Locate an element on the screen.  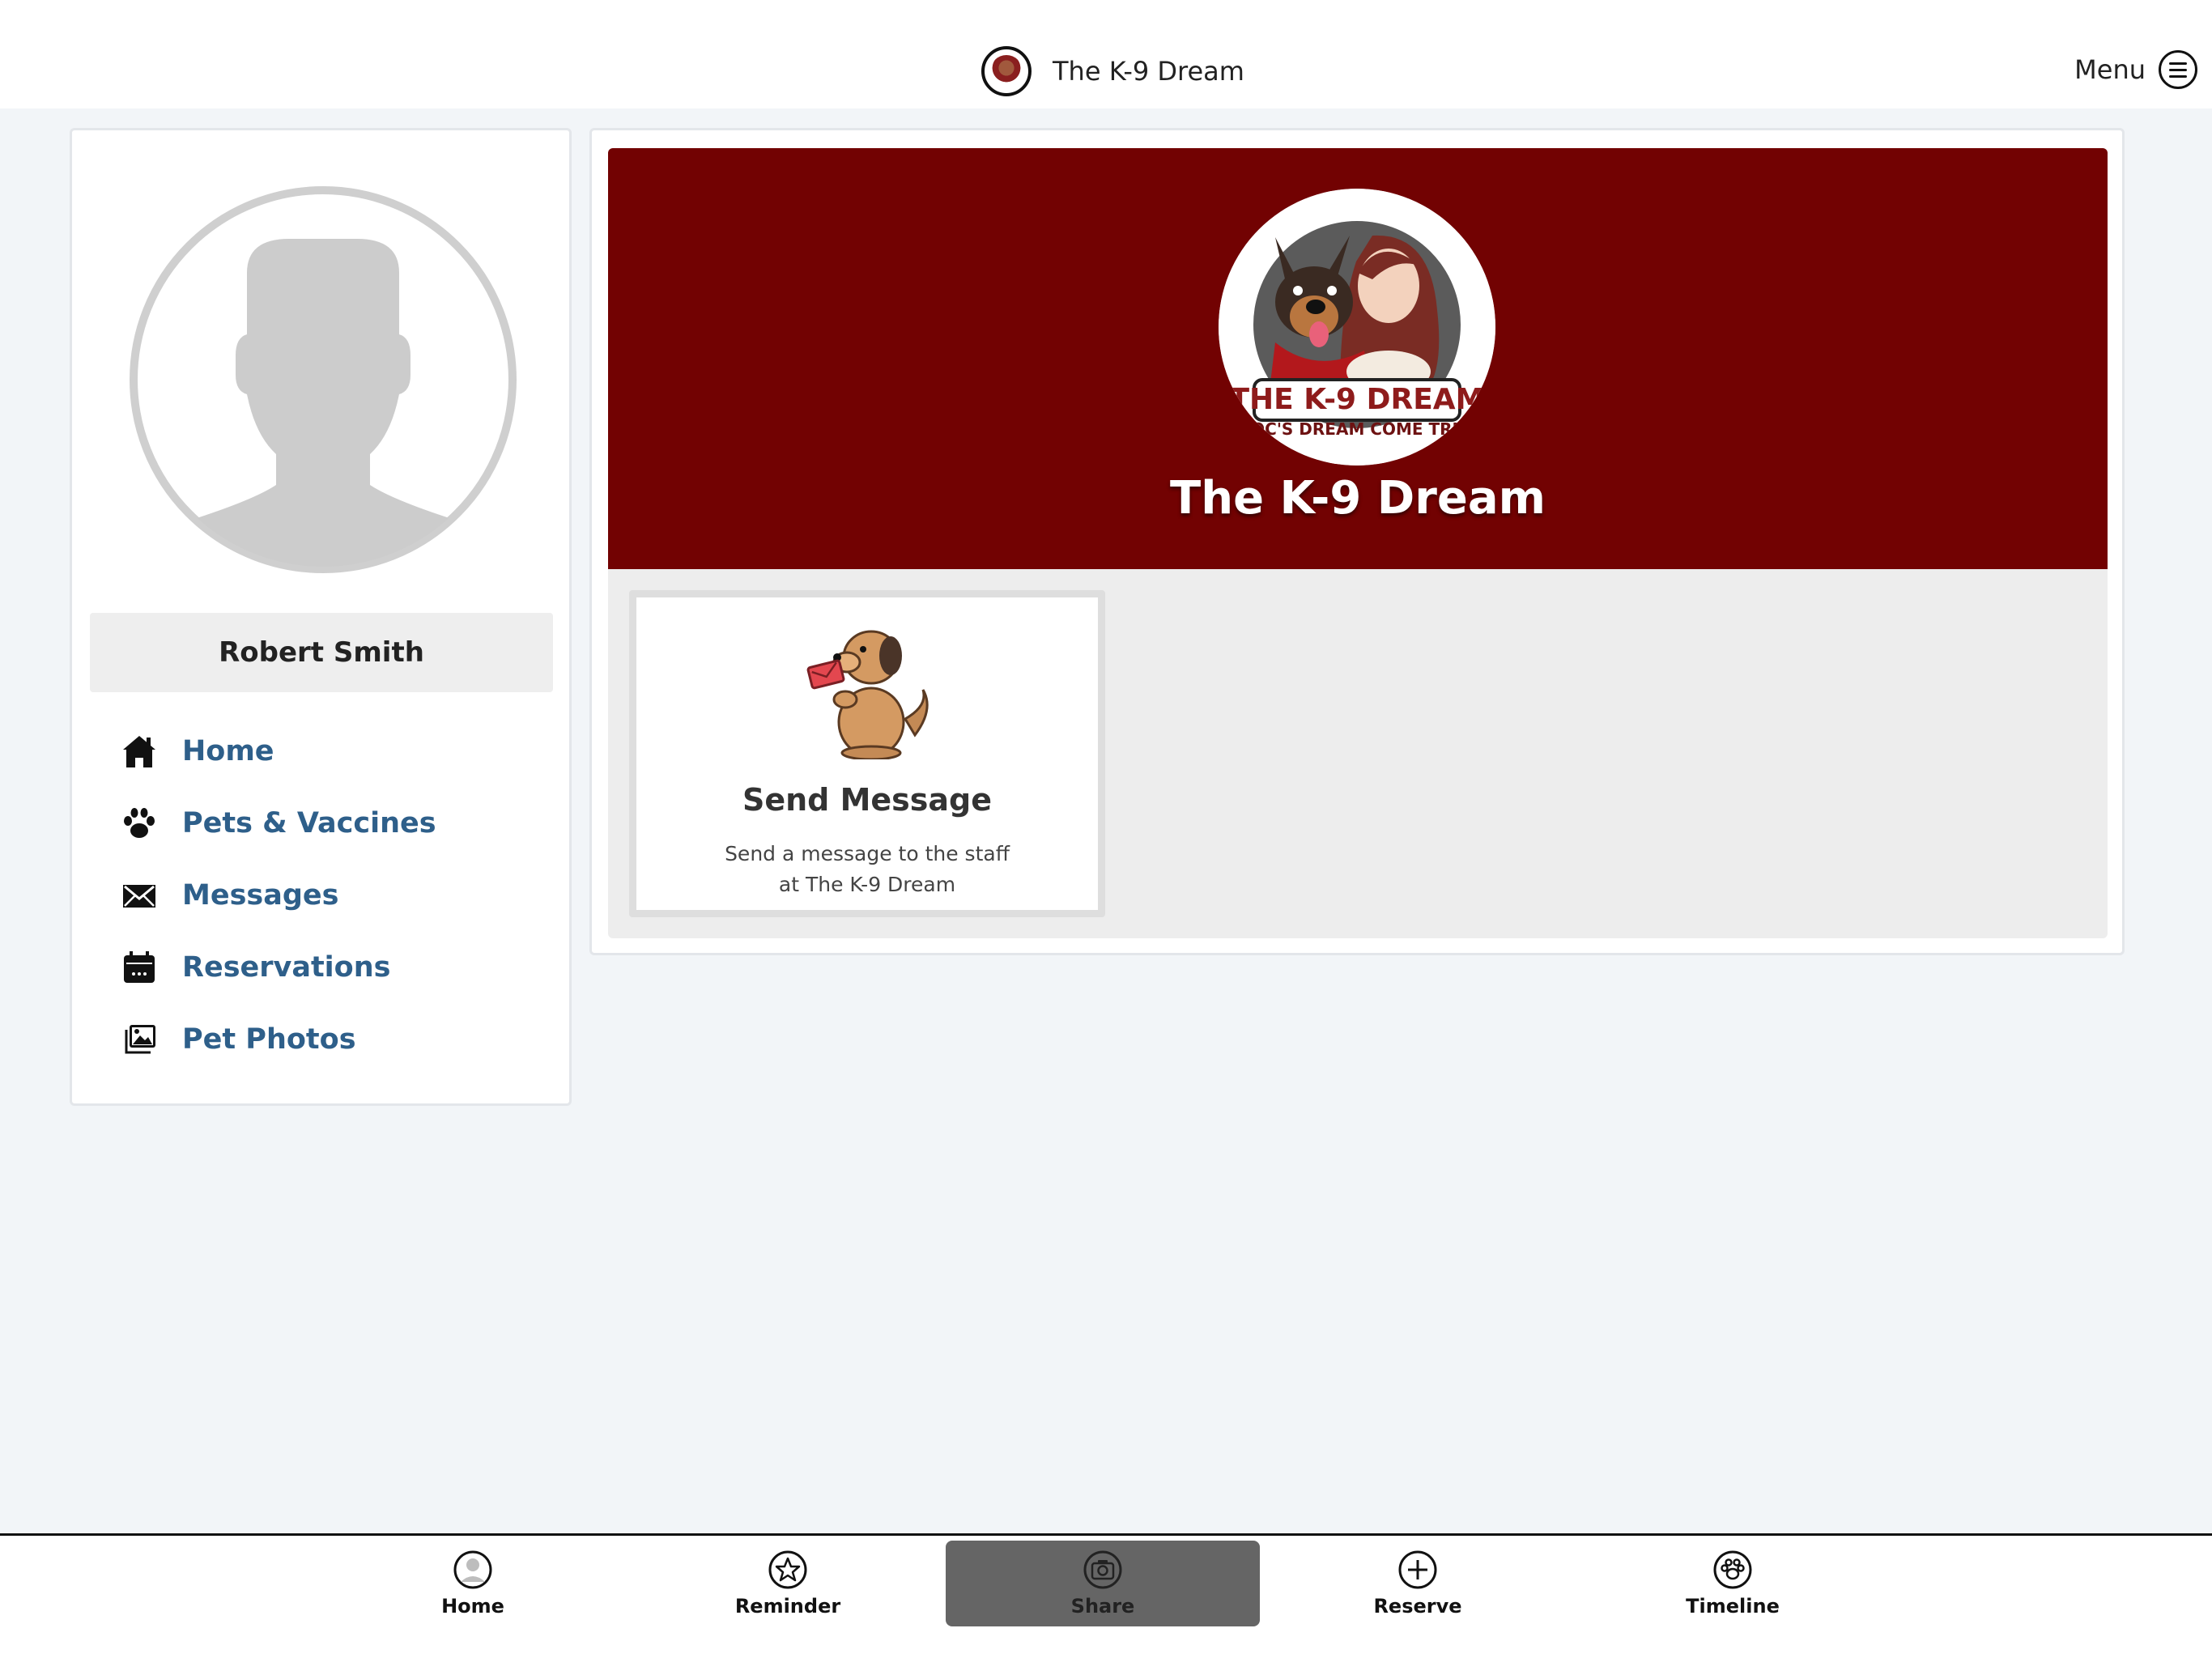
sidebar-item-reservations: Reservations is located at coordinates (332, 967).